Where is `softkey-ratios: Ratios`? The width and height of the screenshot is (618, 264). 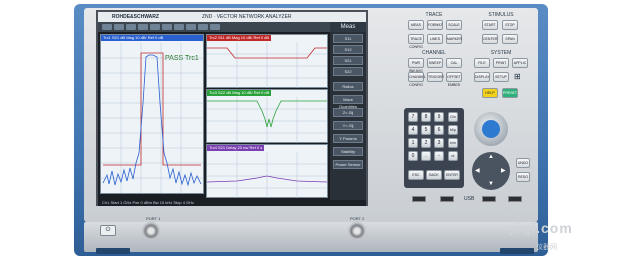
softkey-ratios: Ratios is located at coordinates (348, 86).